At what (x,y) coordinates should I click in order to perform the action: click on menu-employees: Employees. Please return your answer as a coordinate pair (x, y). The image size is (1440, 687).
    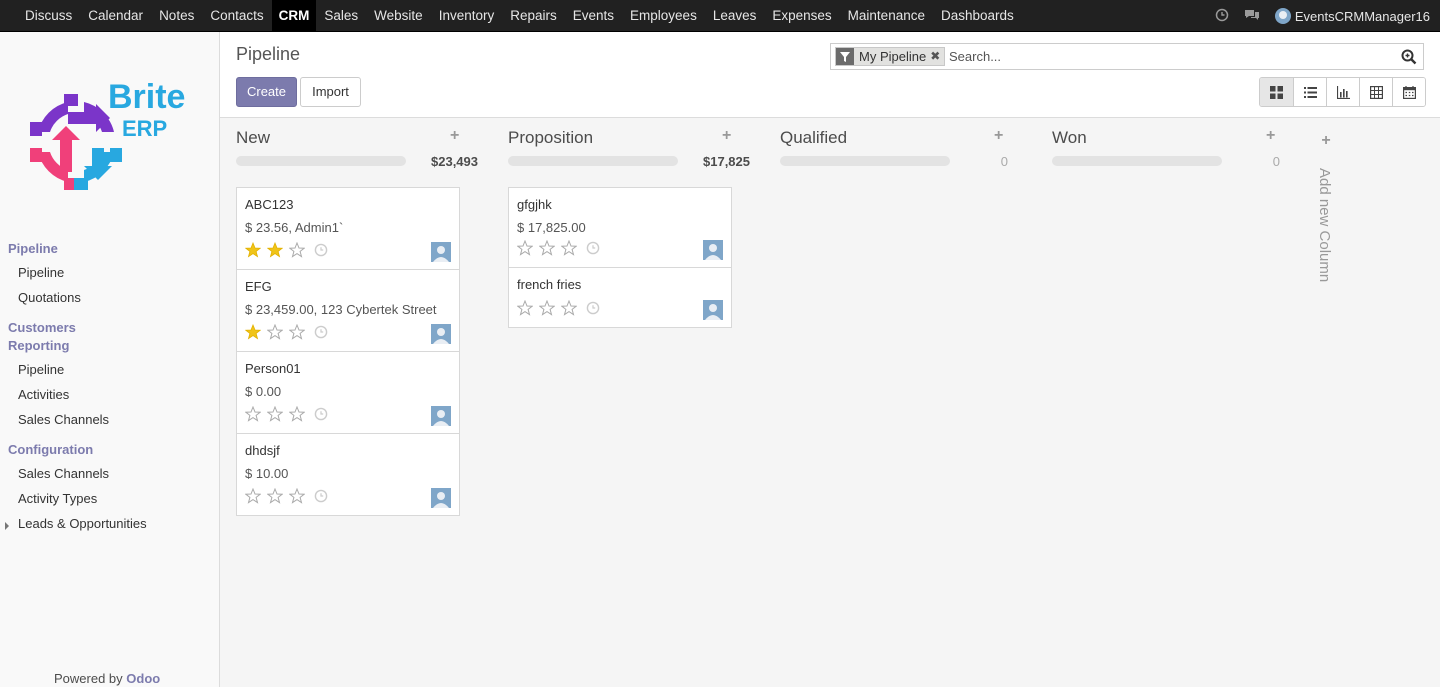
    Looking at the image, I should click on (663, 16).